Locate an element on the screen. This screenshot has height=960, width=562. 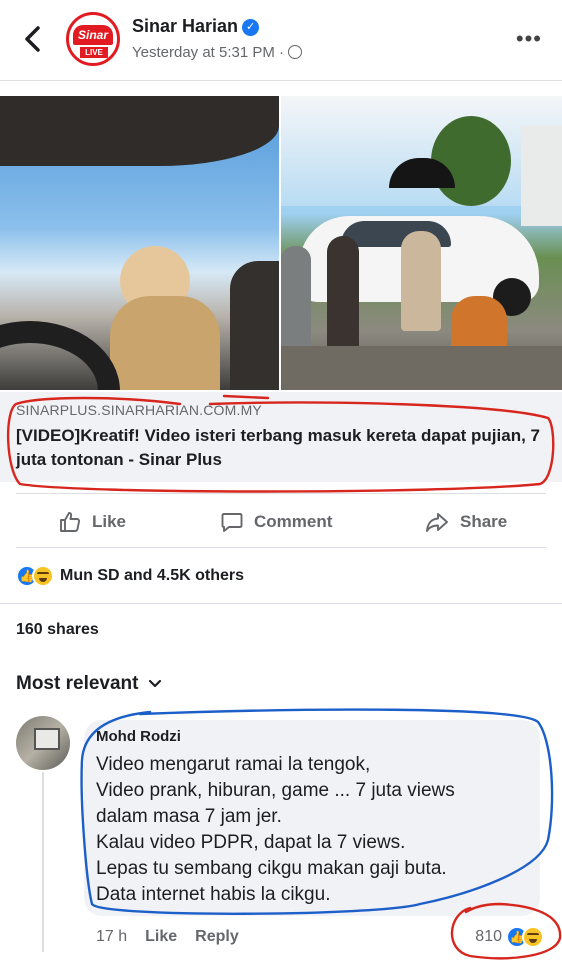
comment-label: Comment is located at coordinates (293, 522).